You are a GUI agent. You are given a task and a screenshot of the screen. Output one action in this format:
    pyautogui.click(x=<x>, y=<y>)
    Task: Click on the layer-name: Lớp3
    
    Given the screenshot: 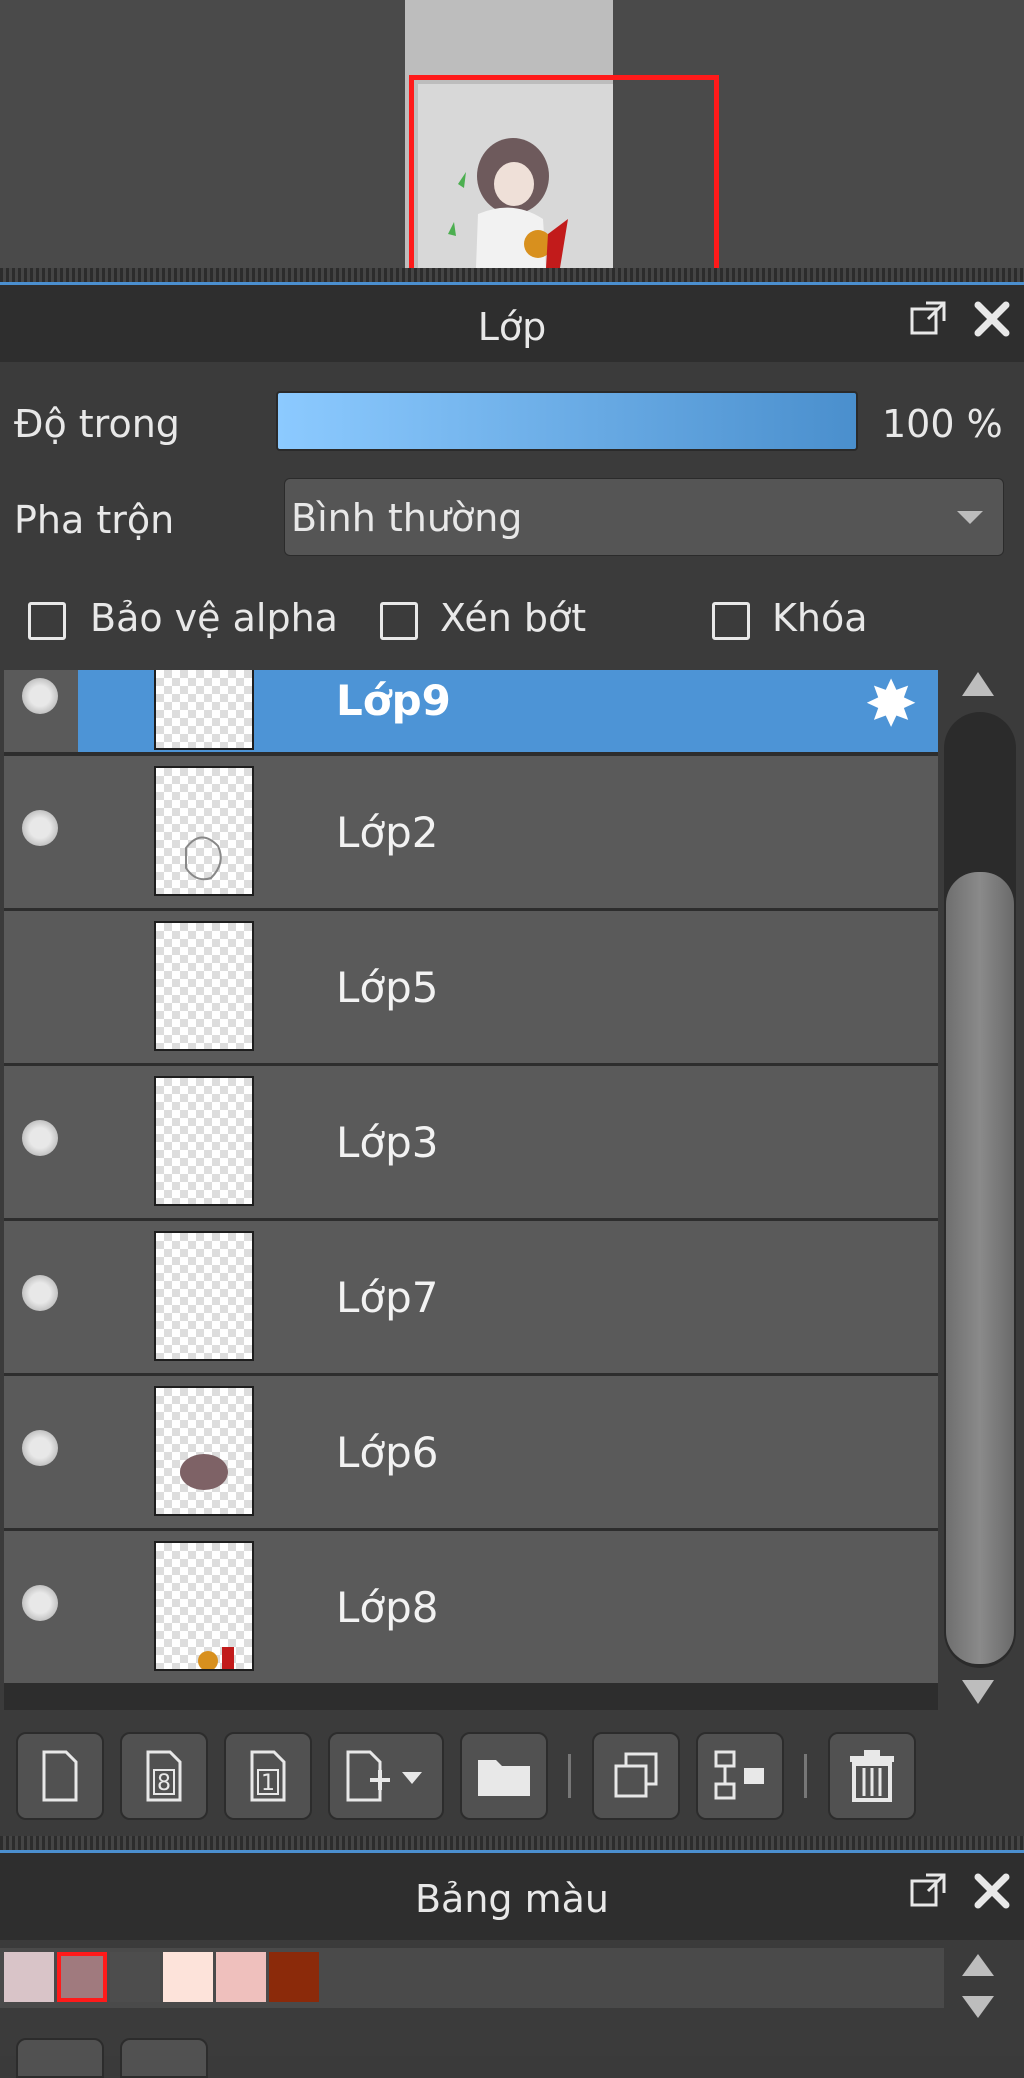 What is the action you would take?
    pyautogui.click(x=387, y=1142)
    